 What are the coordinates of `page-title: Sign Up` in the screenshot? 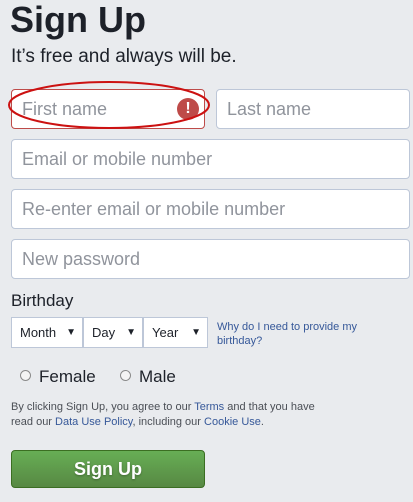 It's located at (78, 20).